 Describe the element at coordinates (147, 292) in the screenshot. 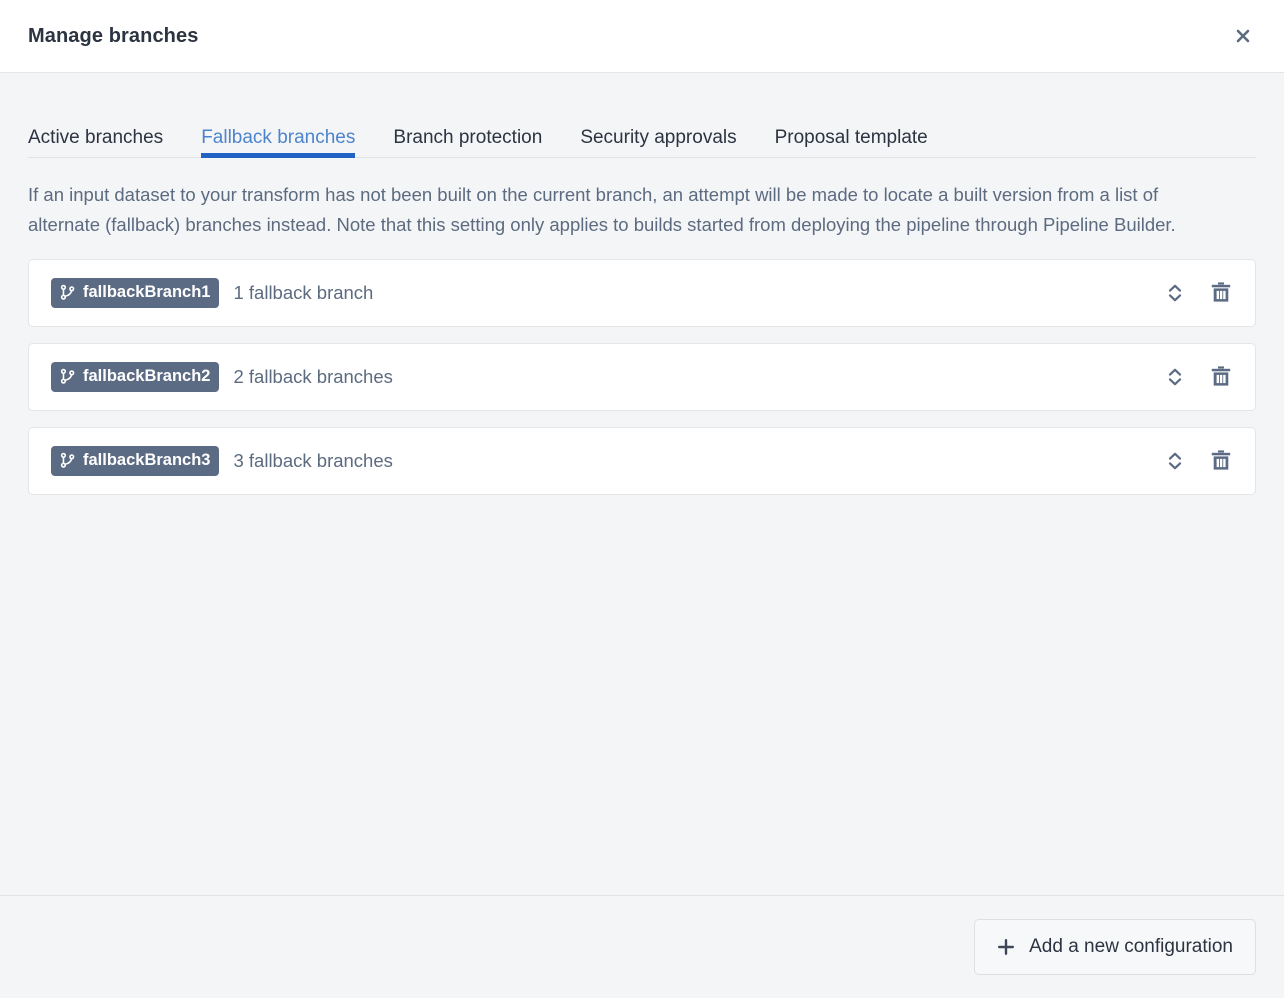

I see `branch-tag-label: fallbackBranch1` at that location.